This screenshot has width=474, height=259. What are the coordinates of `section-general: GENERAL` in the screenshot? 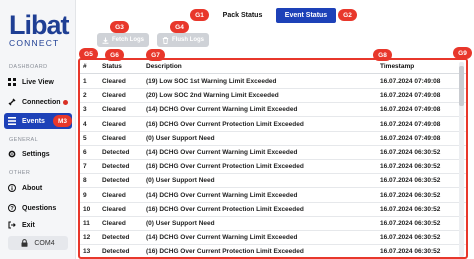 It's located at (24, 140).